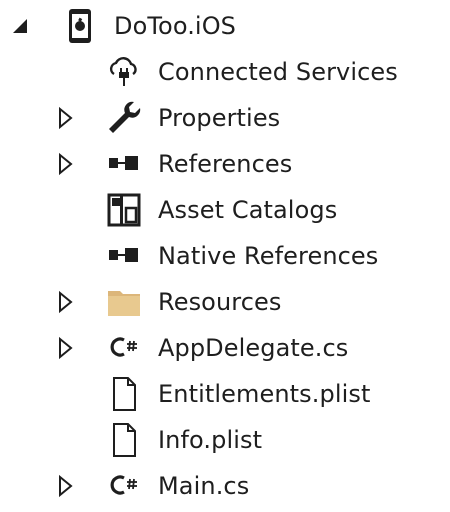  I want to click on tree-node-label: Native References, so click(268, 256).